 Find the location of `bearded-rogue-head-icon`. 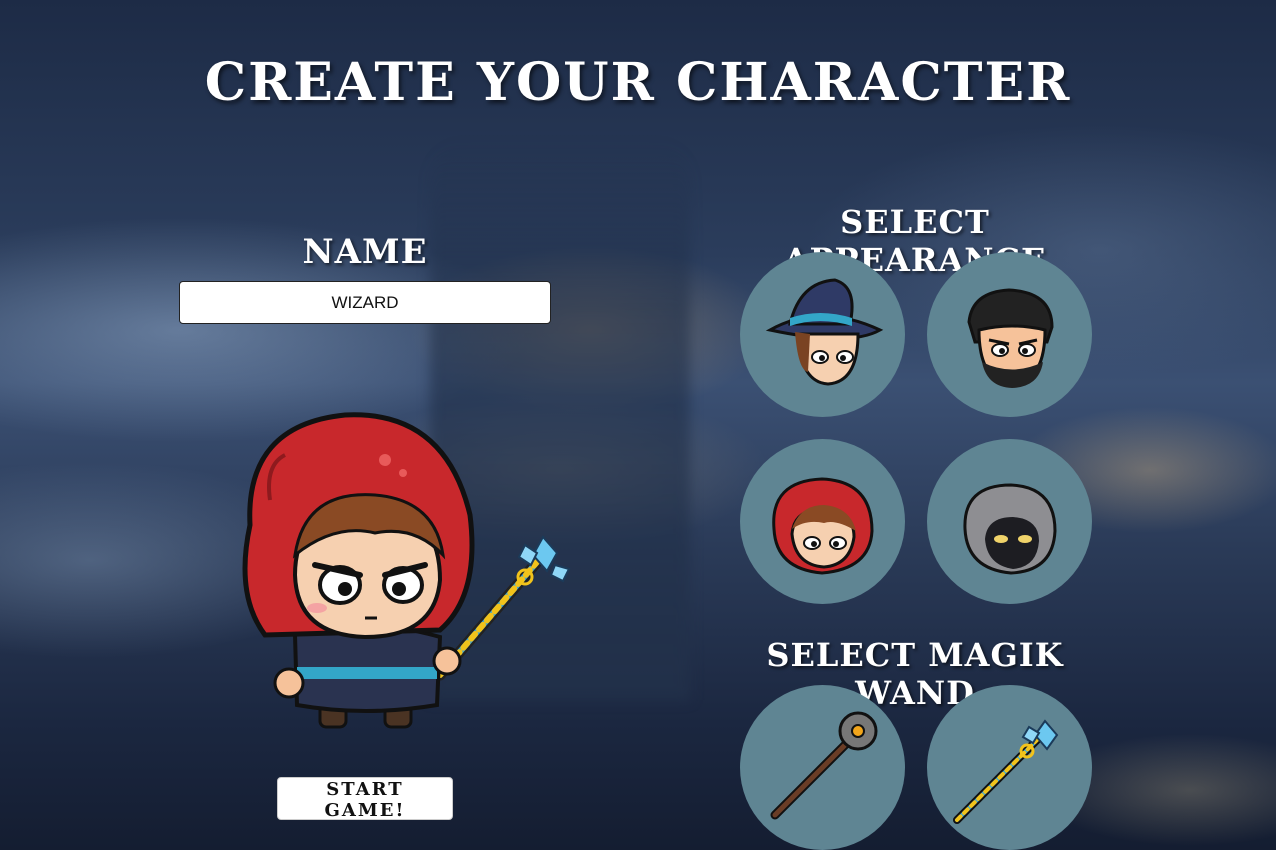

bearded-rogue-head-icon is located at coordinates (1010, 338).